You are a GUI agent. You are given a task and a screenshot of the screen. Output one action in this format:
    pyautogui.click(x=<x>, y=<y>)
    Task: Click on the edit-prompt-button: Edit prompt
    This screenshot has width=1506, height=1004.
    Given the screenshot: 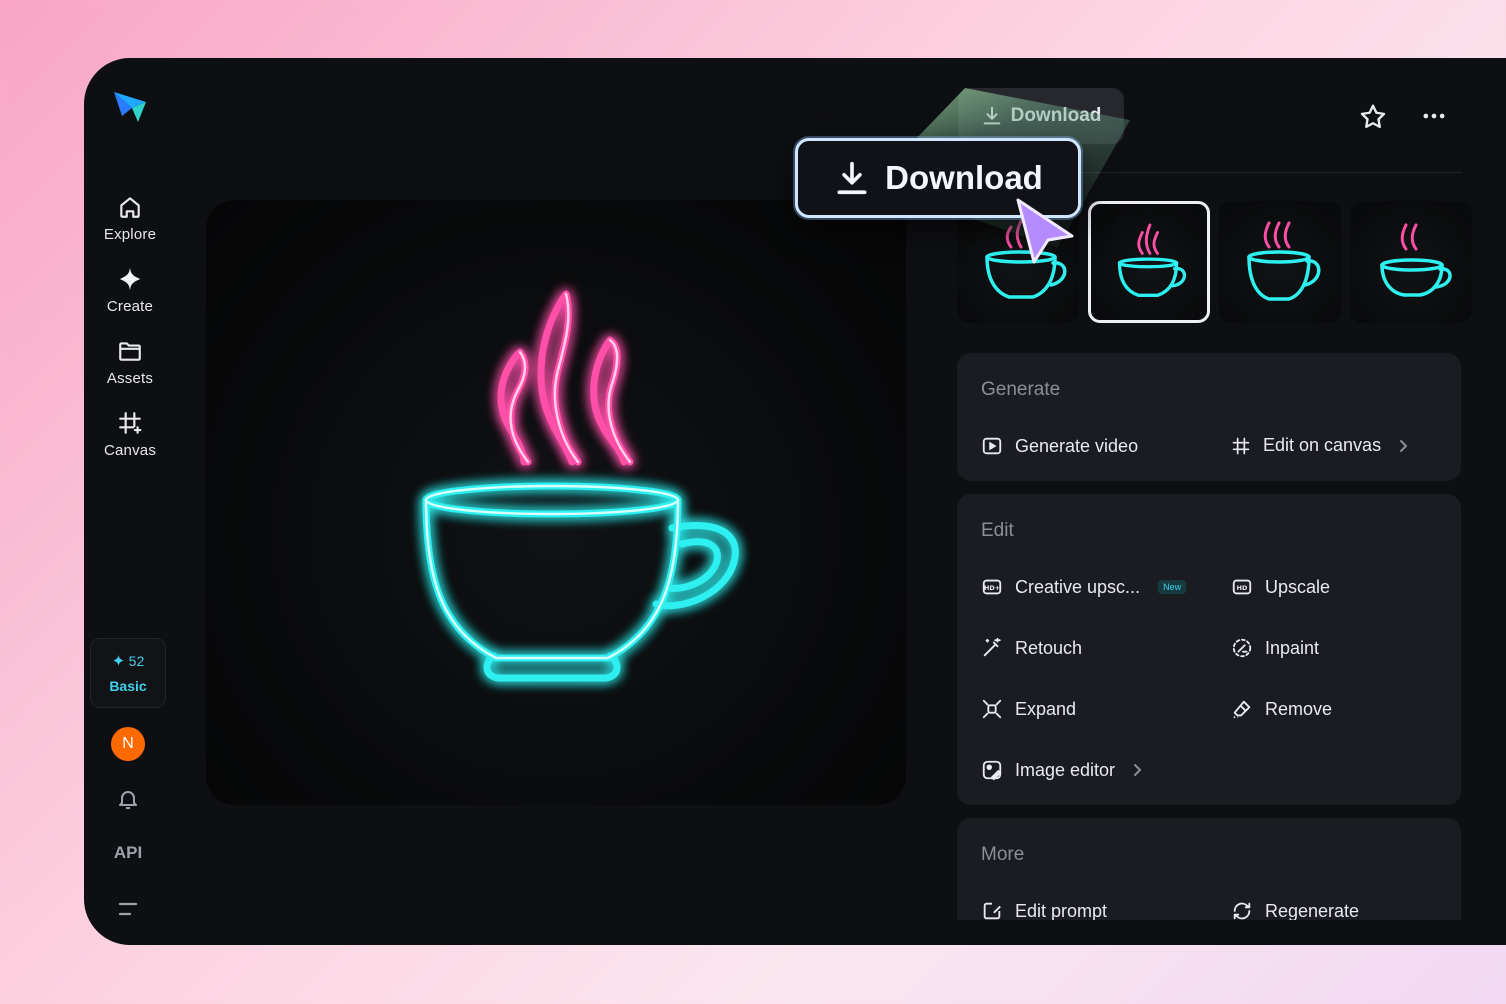 What is the action you would take?
    pyautogui.click(x=1044, y=911)
    